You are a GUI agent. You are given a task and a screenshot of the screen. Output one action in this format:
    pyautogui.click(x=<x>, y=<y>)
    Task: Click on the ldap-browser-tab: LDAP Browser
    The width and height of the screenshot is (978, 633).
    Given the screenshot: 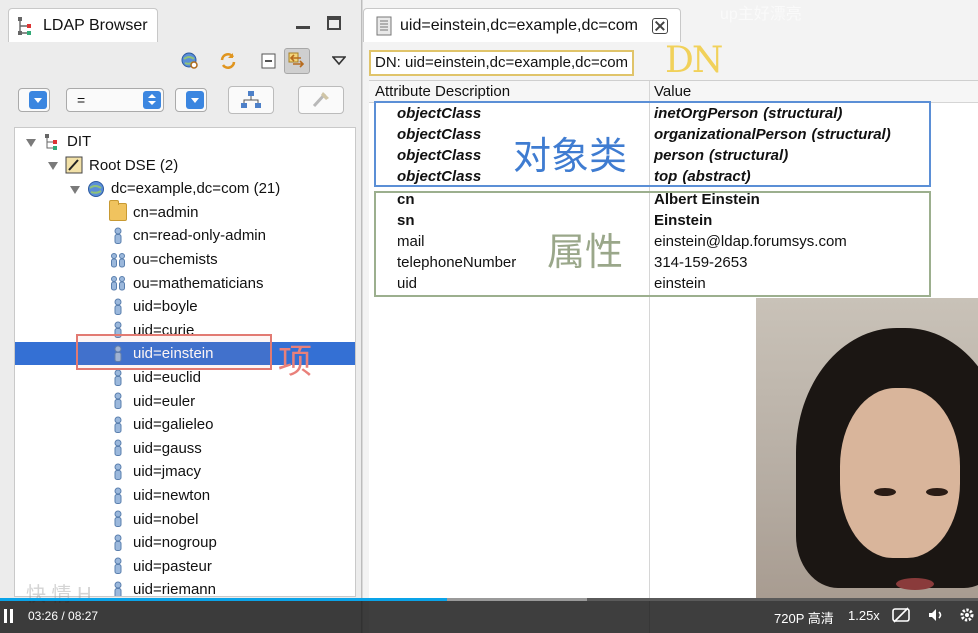 What is the action you would take?
    pyautogui.click(x=83, y=25)
    